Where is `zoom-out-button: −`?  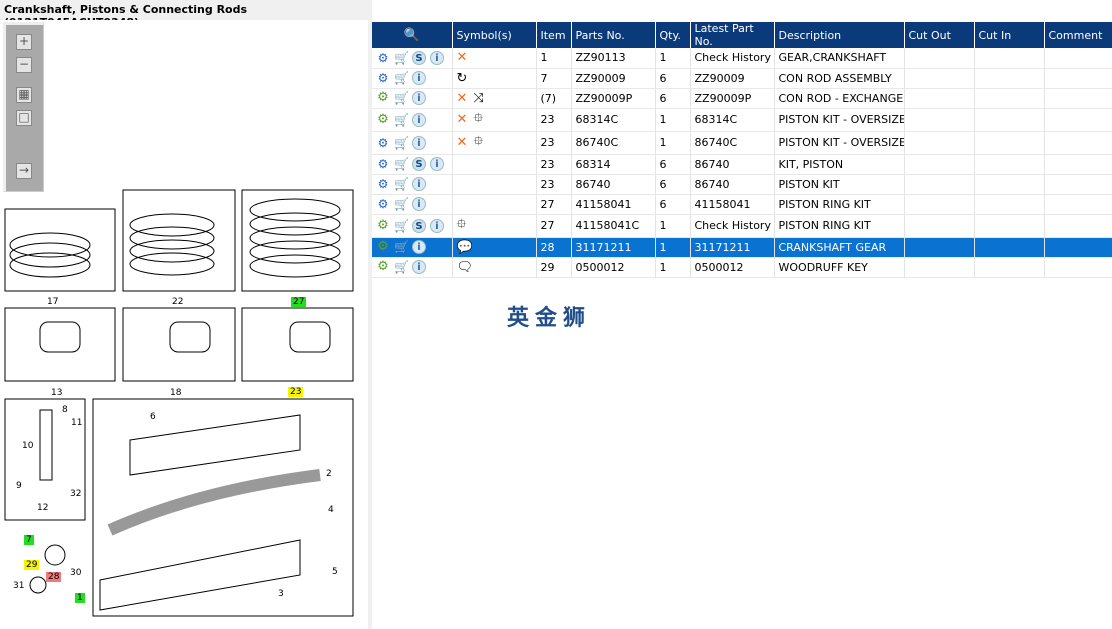 zoom-out-button: − is located at coordinates (24, 65).